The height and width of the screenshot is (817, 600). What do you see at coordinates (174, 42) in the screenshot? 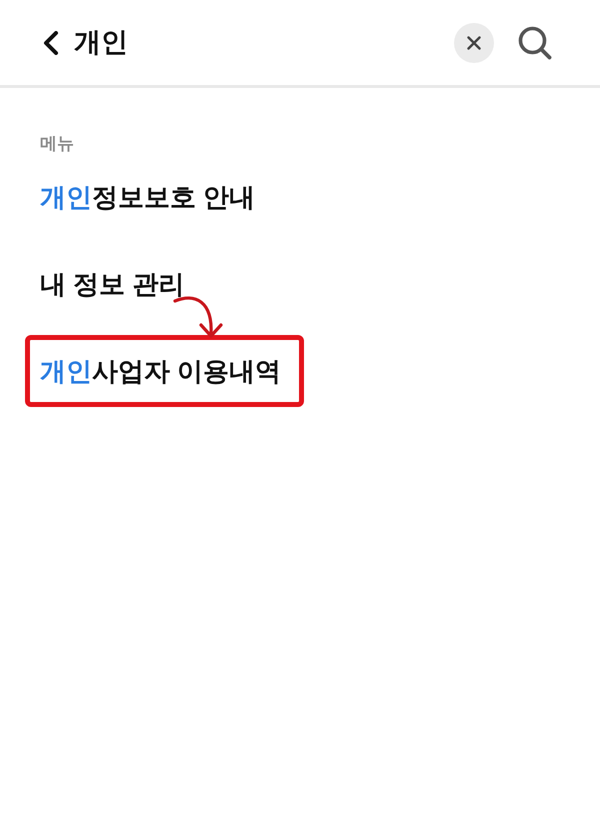
I see `search-field: 개인` at bounding box center [174, 42].